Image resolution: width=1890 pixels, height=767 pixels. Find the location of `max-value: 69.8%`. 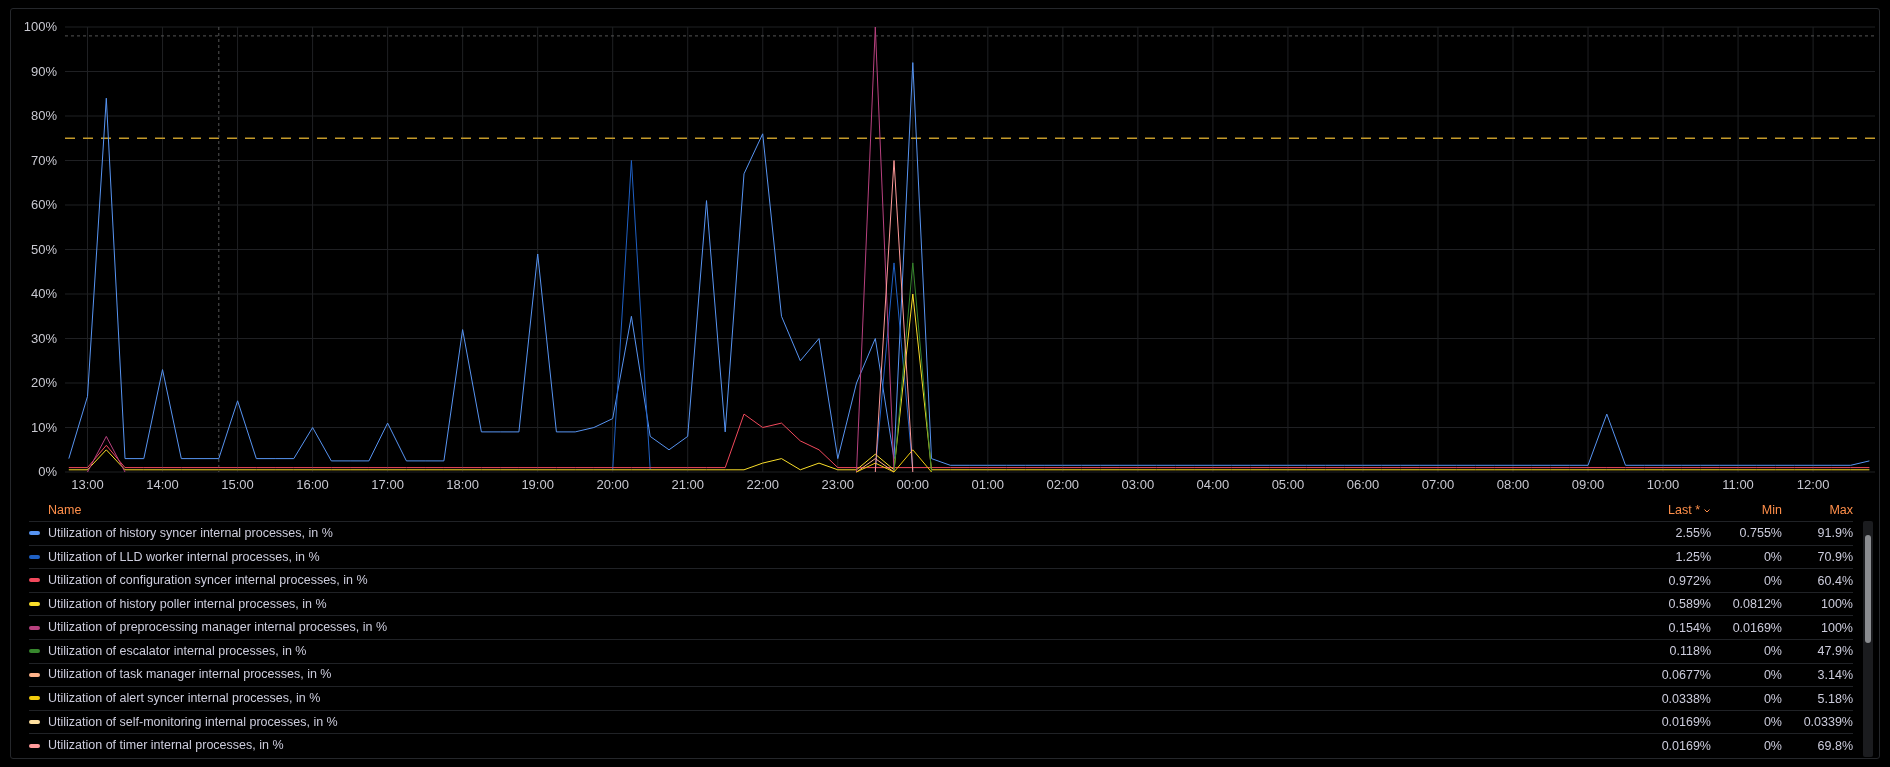

max-value: 69.8% is located at coordinates (1835, 745).